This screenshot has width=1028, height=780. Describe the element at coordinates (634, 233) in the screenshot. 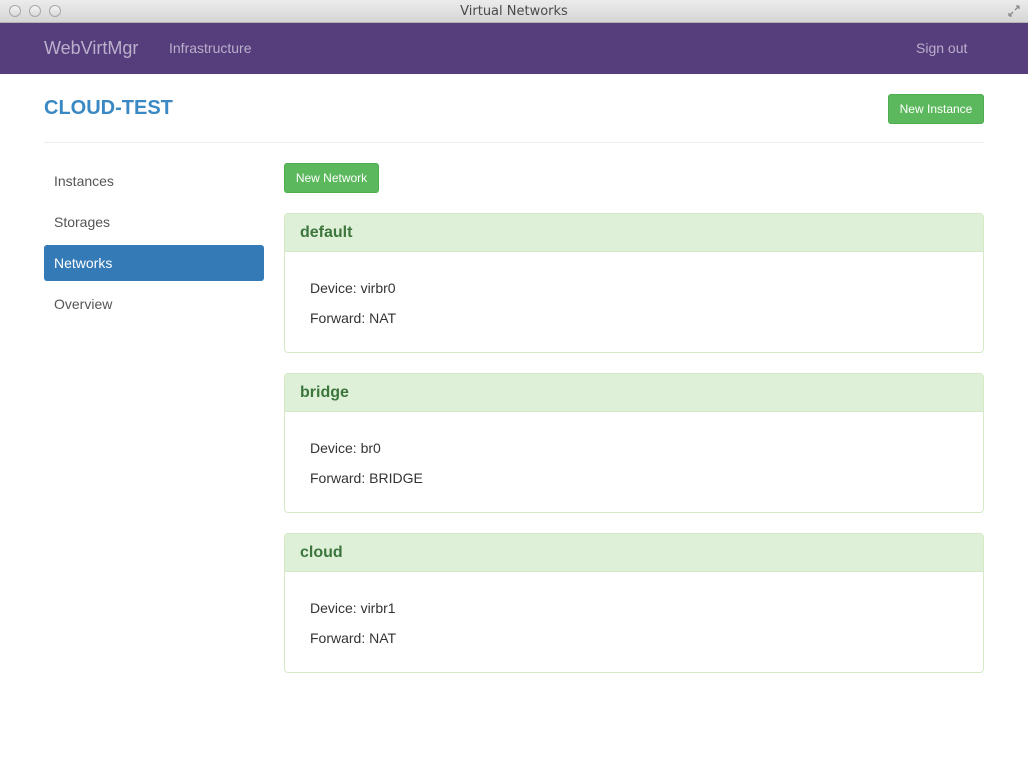

I see `network-name-link: default` at that location.